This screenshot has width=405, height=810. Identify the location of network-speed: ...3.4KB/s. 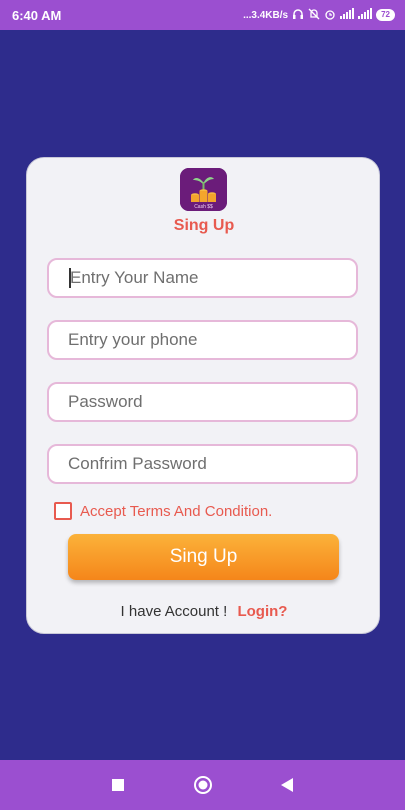
(266, 15).